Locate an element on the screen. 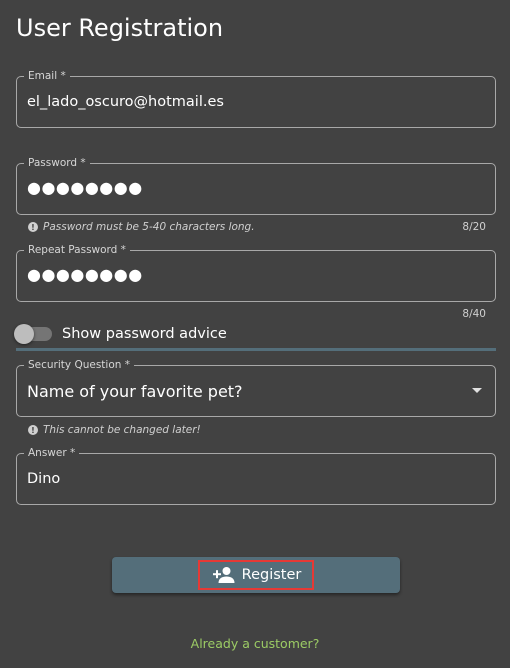  password-hint: ! Password must be 5-40 characters long. is located at coordinates (141, 227).